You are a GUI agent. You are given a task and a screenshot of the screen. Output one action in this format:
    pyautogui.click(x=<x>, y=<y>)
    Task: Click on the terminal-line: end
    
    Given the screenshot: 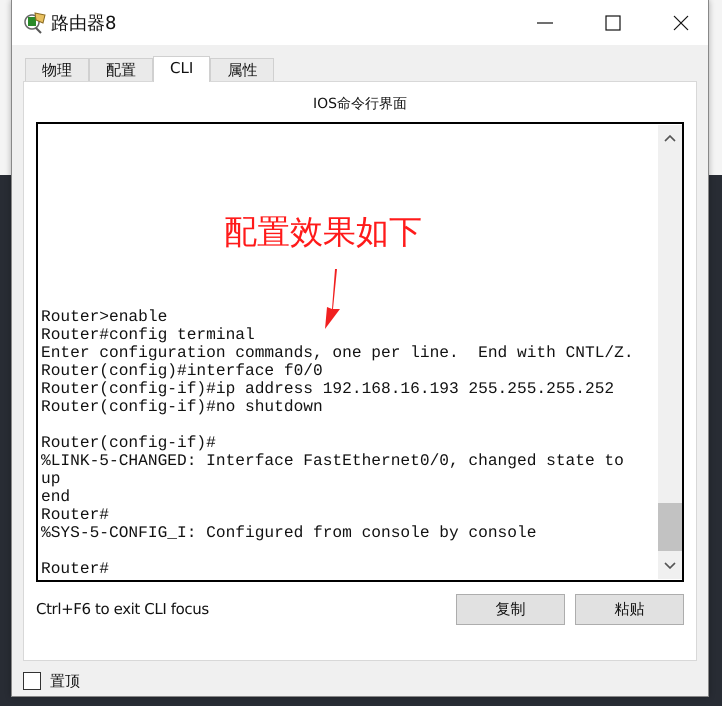 What is the action you would take?
    pyautogui.click(x=56, y=497)
    